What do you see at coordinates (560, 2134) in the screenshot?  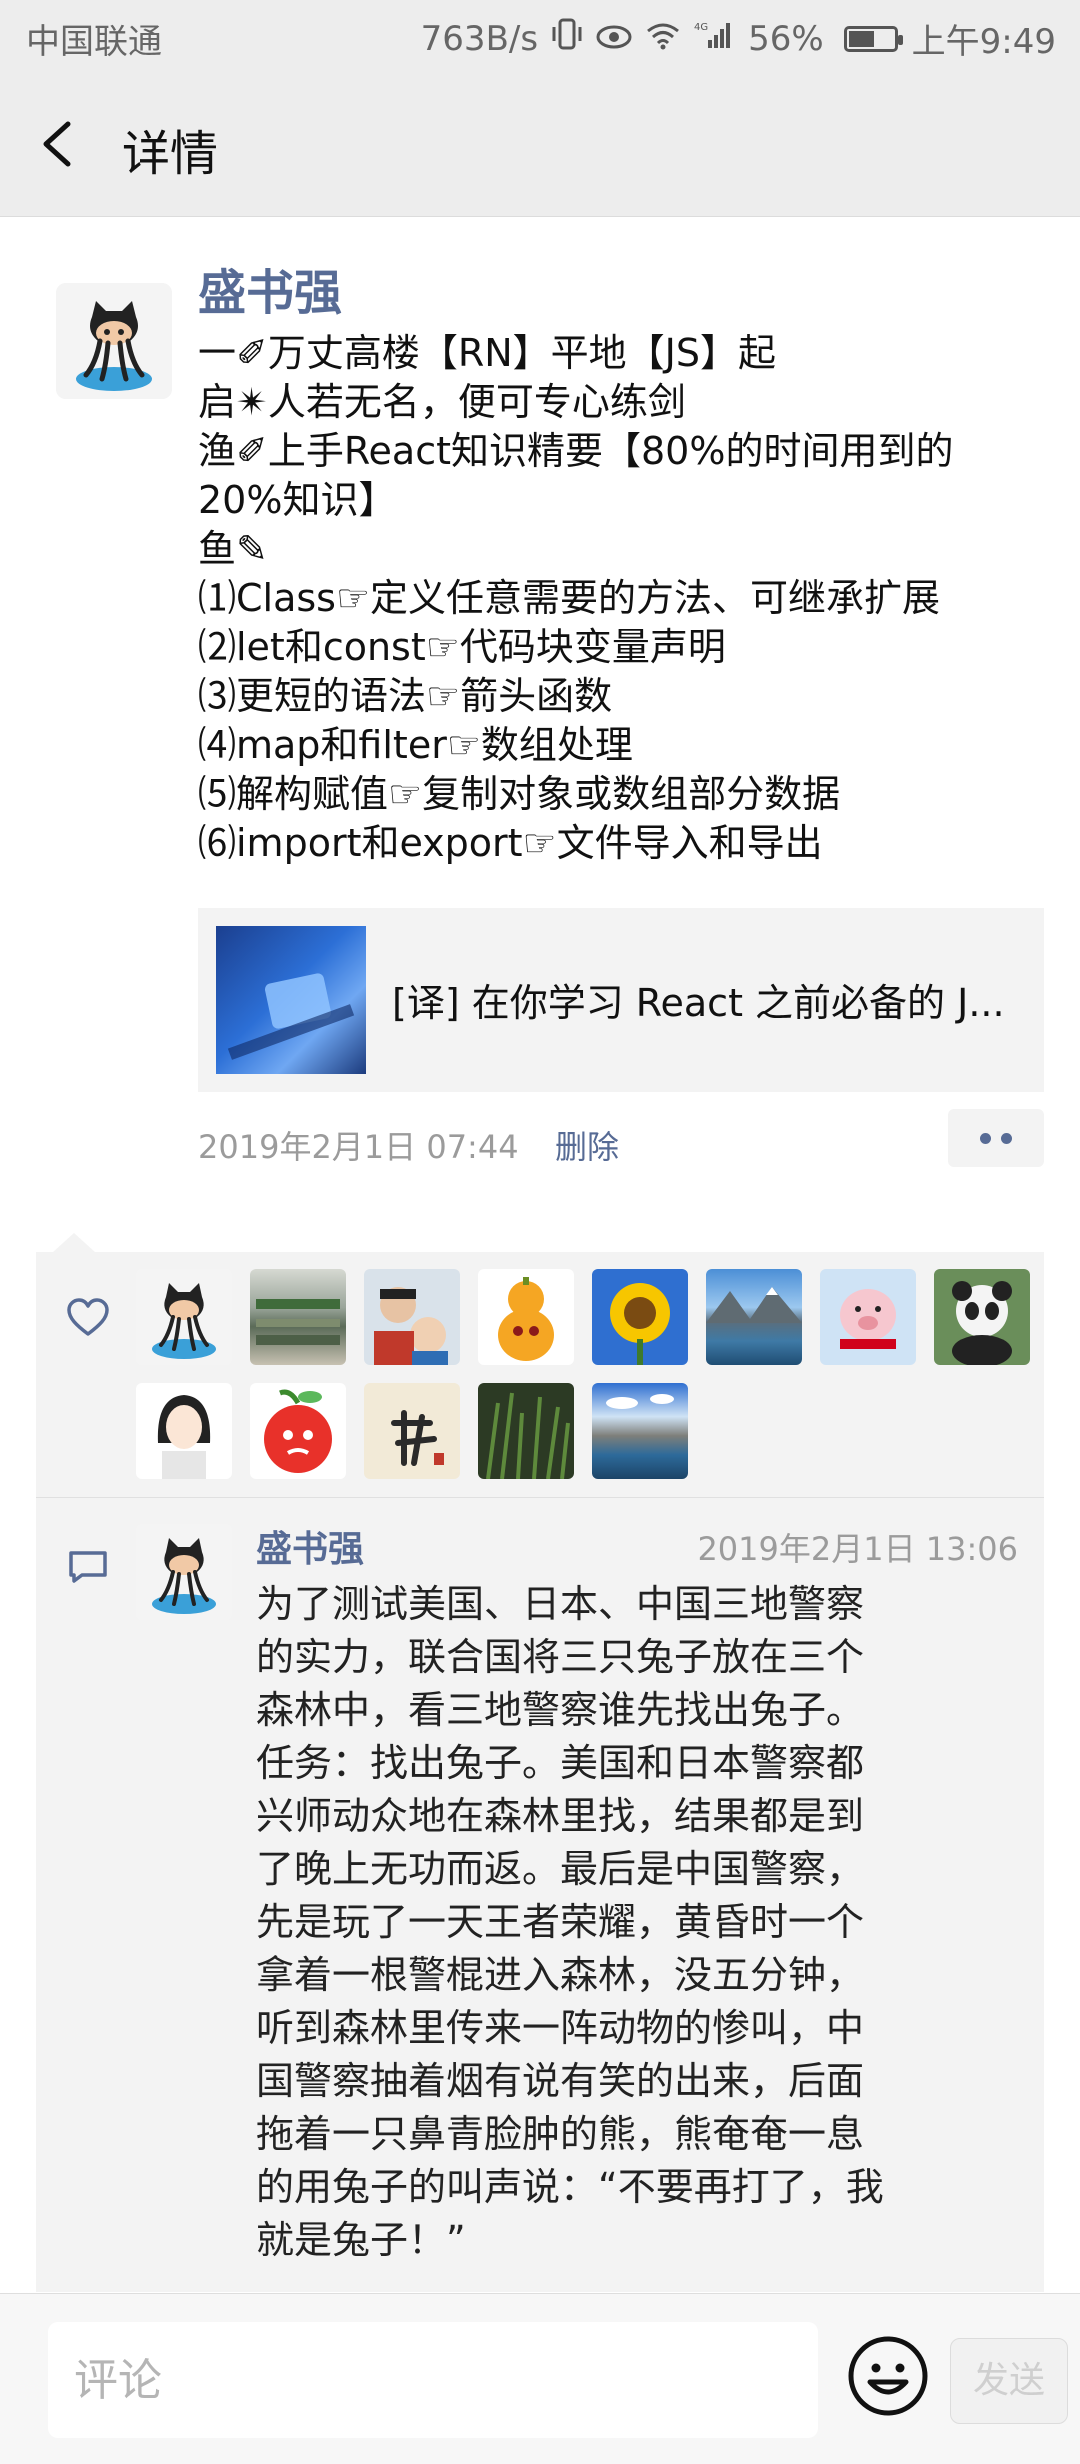 I see `comment-line: 拖着一只鼻青脸肿的熊，熊奄奄一息` at bounding box center [560, 2134].